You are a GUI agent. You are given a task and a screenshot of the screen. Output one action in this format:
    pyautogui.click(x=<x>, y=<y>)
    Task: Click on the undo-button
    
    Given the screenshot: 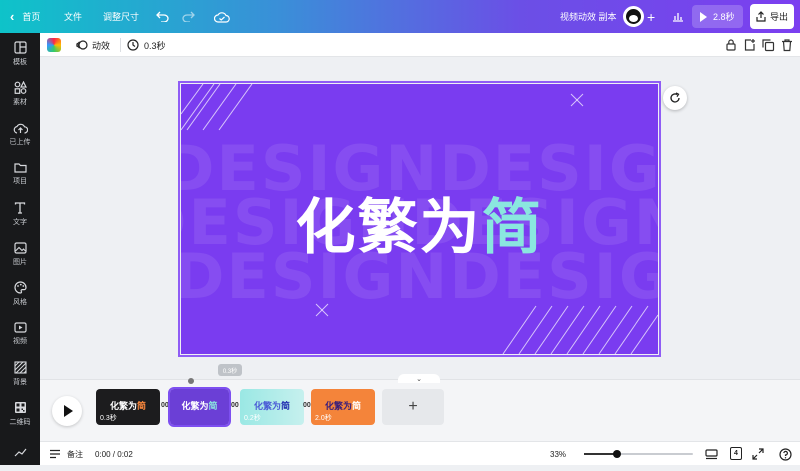 What is the action you would take?
    pyautogui.click(x=162, y=16)
    